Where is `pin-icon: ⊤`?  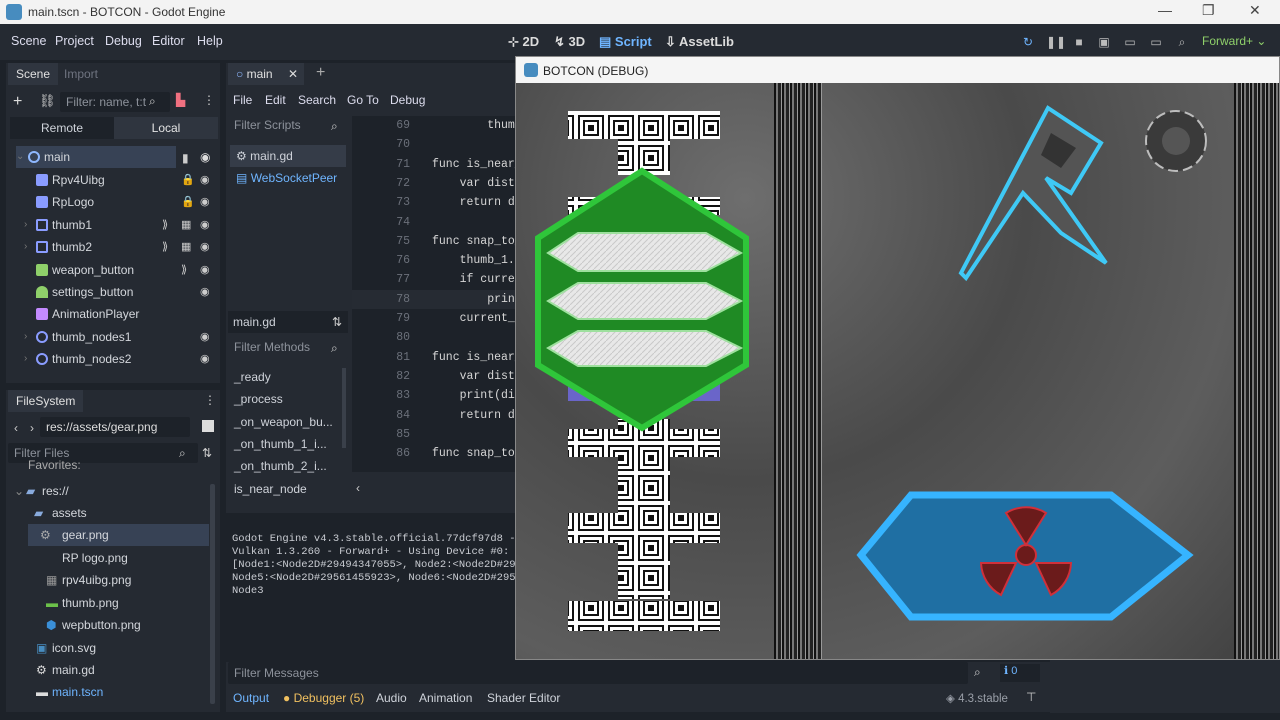 pin-icon: ⊤ is located at coordinates (1031, 697).